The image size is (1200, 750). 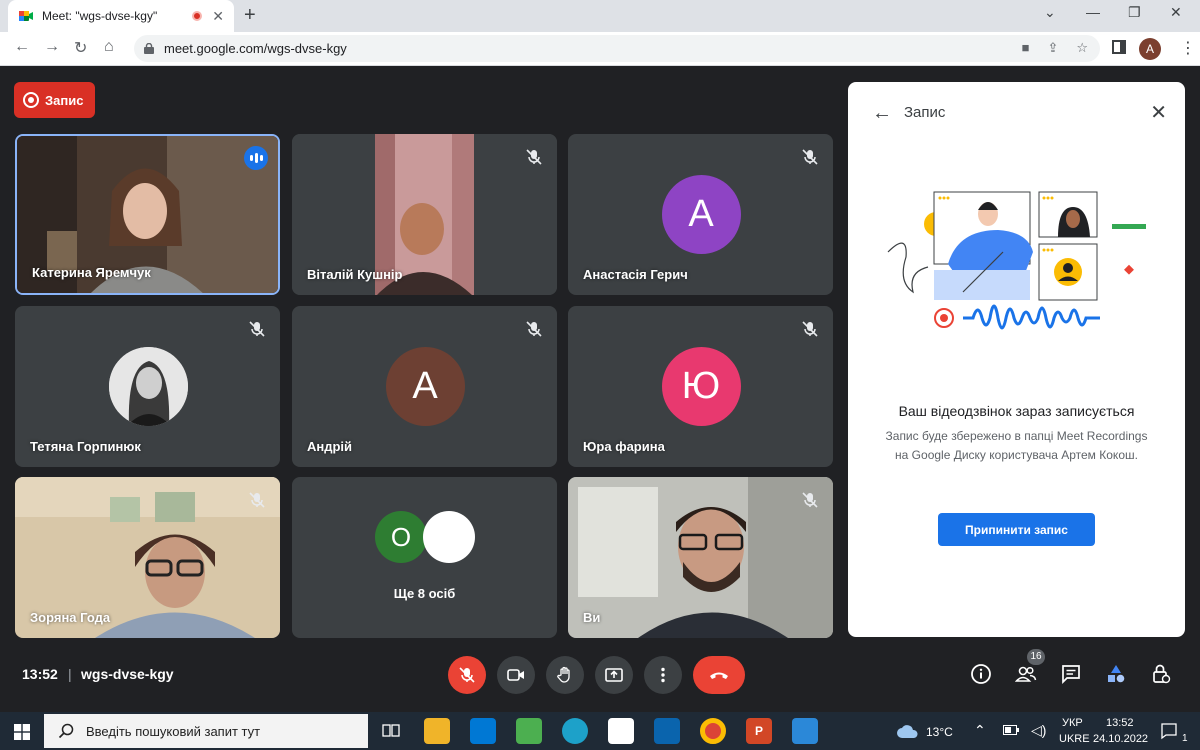 What do you see at coordinates (64, 100) in the screenshot?
I see `recording-label: Запис` at bounding box center [64, 100].